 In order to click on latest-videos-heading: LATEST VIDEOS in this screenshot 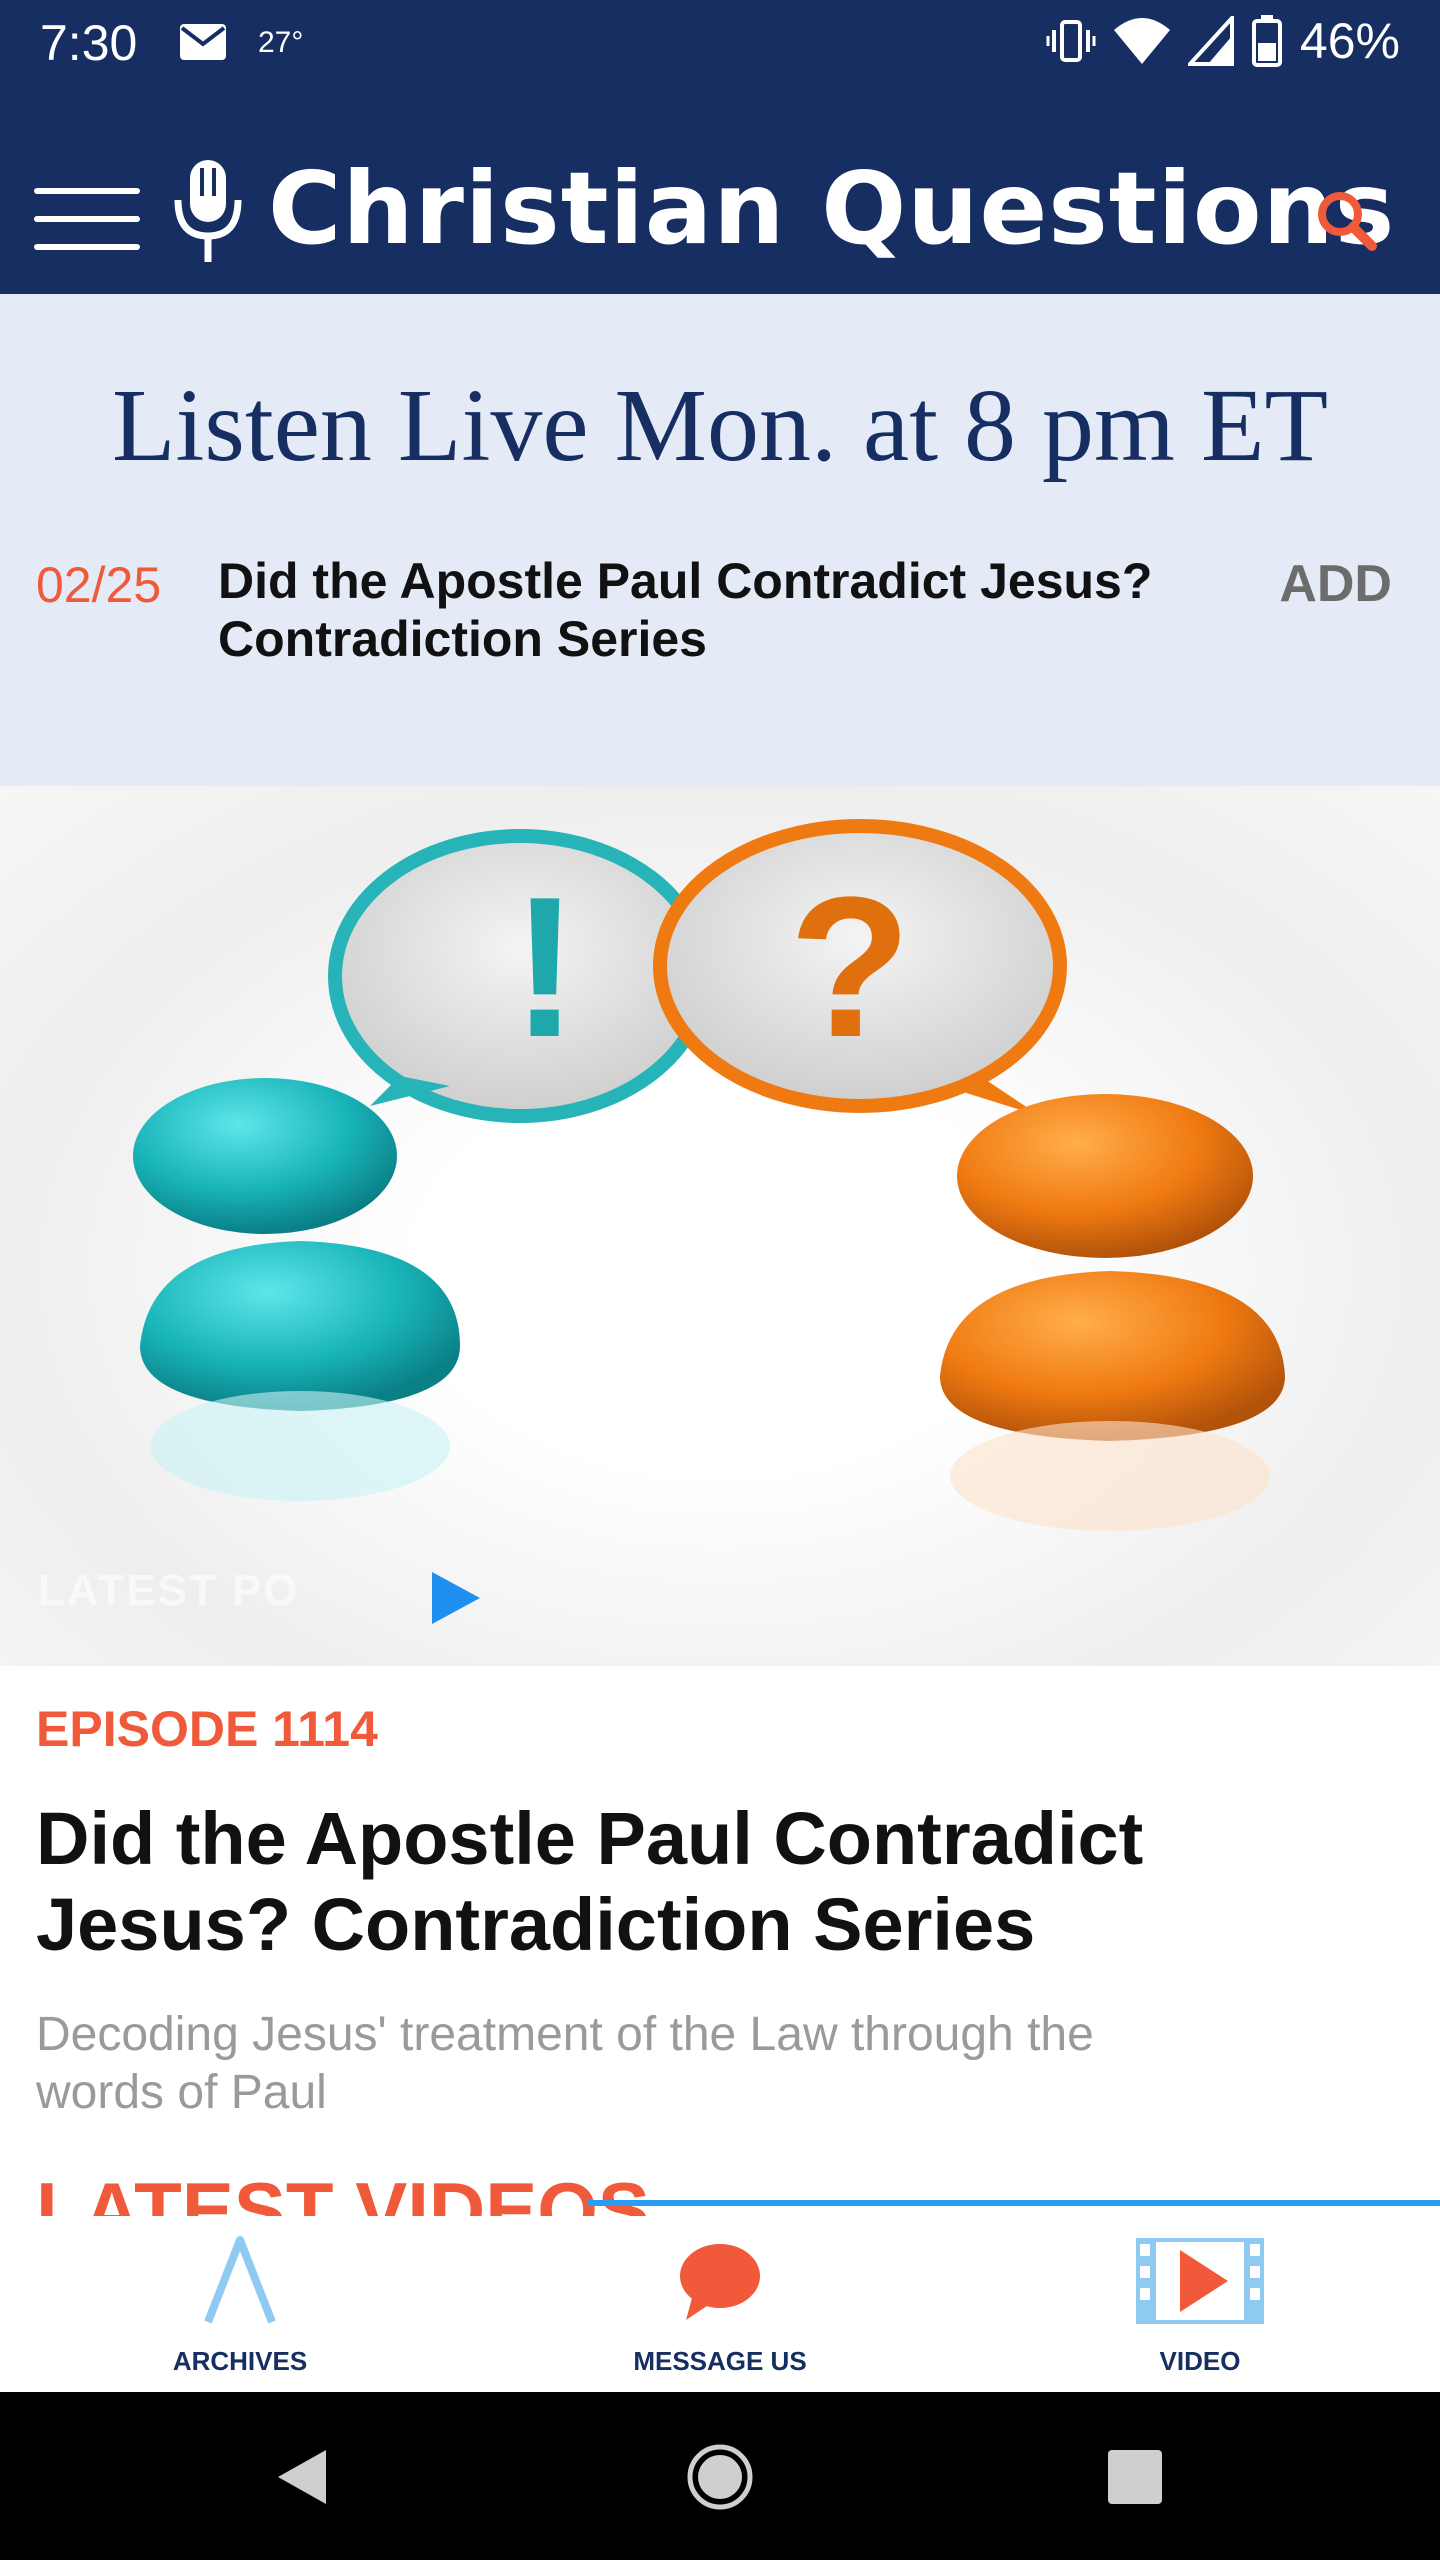, I will do `click(343, 2191)`.